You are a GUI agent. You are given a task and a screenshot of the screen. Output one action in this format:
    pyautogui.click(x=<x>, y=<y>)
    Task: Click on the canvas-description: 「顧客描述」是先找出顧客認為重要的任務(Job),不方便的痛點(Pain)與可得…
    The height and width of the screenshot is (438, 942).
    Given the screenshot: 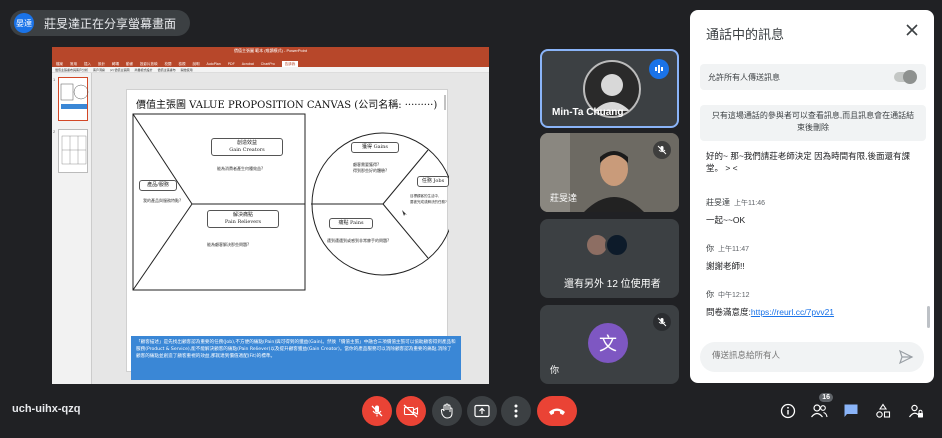 What is the action you would take?
    pyautogui.click(x=296, y=358)
    